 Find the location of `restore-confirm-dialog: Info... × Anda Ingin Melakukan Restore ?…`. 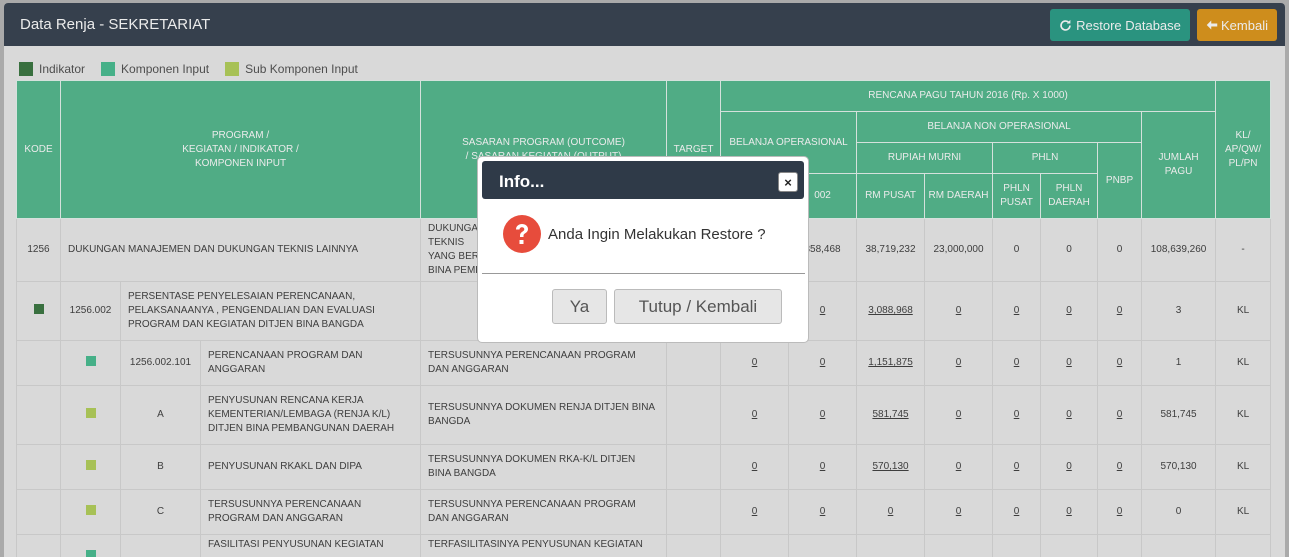

restore-confirm-dialog: Info... × Anda Ingin Melakukan Restore ?… is located at coordinates (643, 249).